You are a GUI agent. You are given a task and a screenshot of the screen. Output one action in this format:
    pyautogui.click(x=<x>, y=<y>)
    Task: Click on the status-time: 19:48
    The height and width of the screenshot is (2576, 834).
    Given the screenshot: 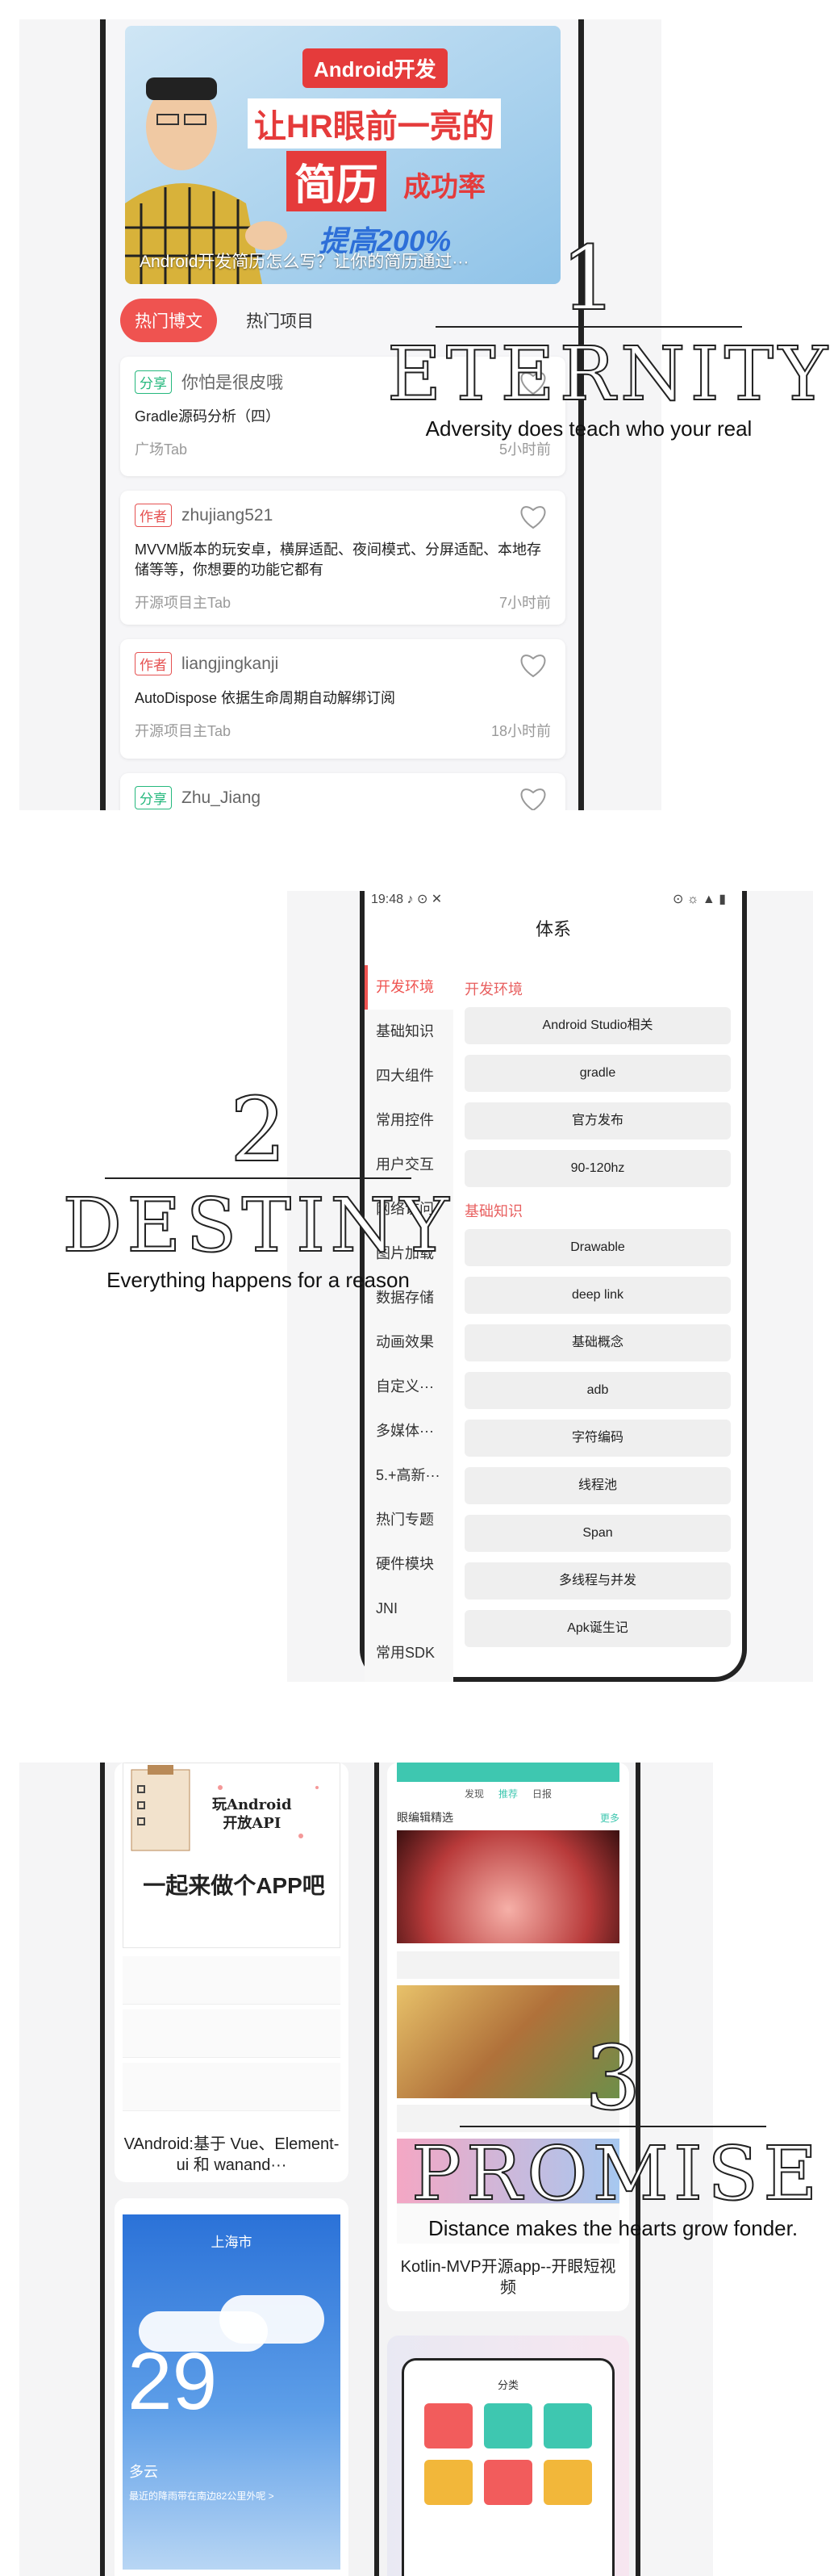 What is the action you would take?
    pyautogui.click(x=387, y=899)
    